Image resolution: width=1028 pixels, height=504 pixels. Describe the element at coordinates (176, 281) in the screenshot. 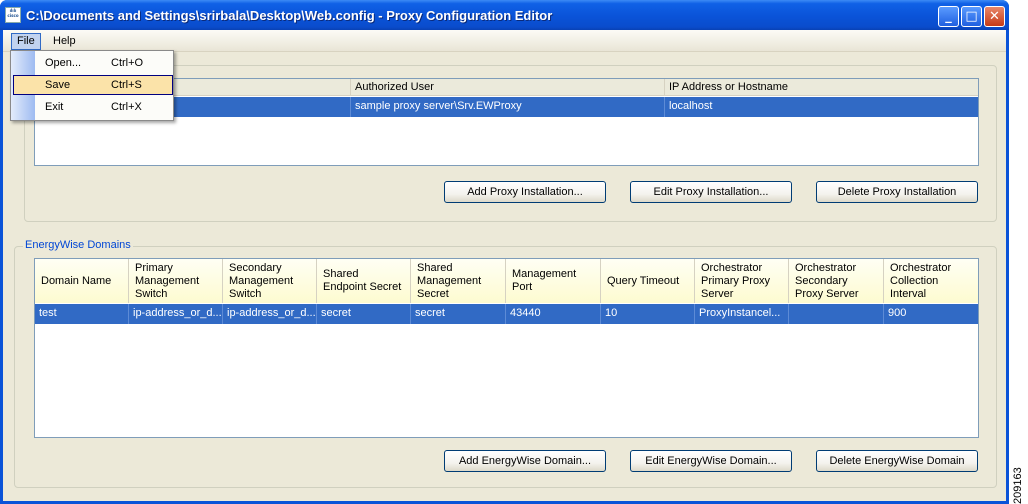

I see `column-header-primary-switch: Primary Management Switch` at that location.